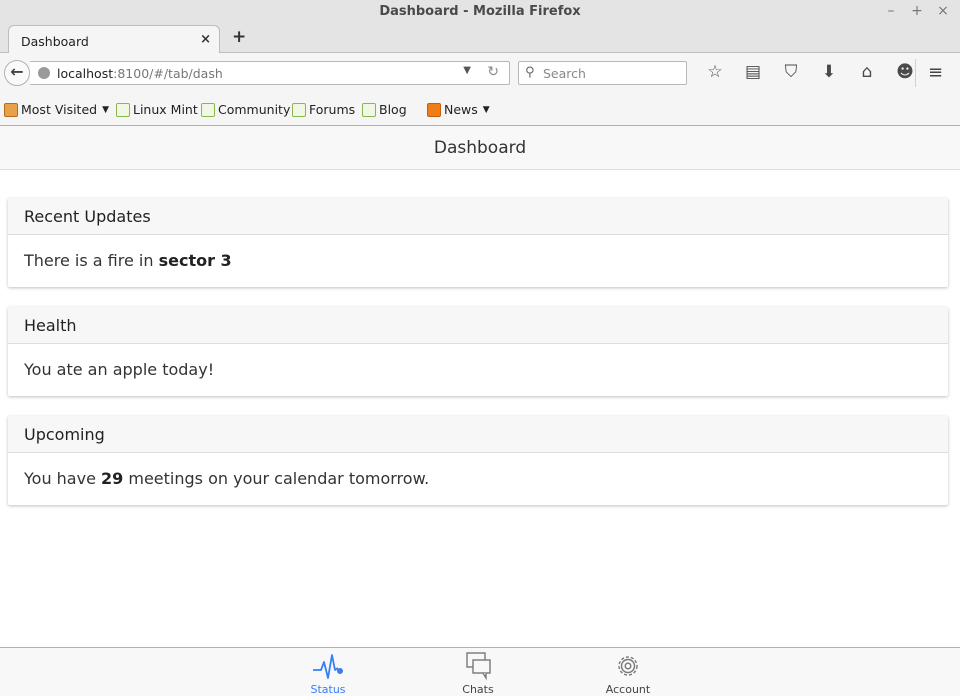  Describe the element at coordinates (478, 216) in the screenshot. I see `card-header: Recent Updates` at that location.